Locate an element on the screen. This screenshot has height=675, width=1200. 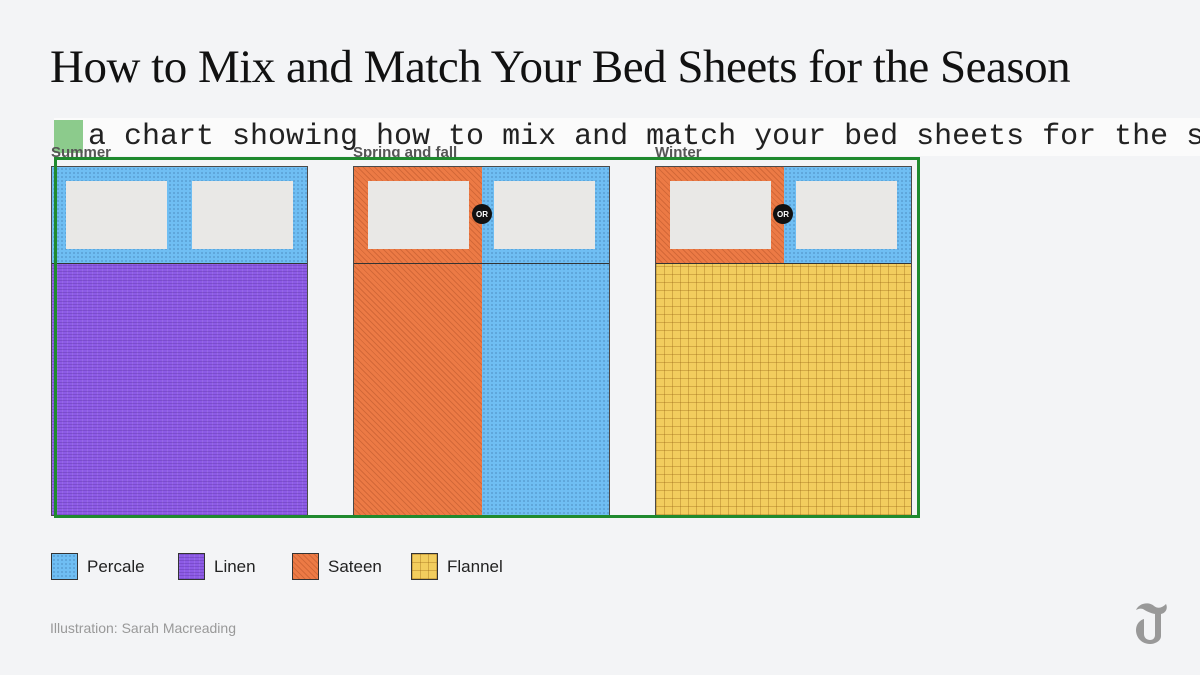
legend-item-percale: Percale is located at coordinates (98, 566).